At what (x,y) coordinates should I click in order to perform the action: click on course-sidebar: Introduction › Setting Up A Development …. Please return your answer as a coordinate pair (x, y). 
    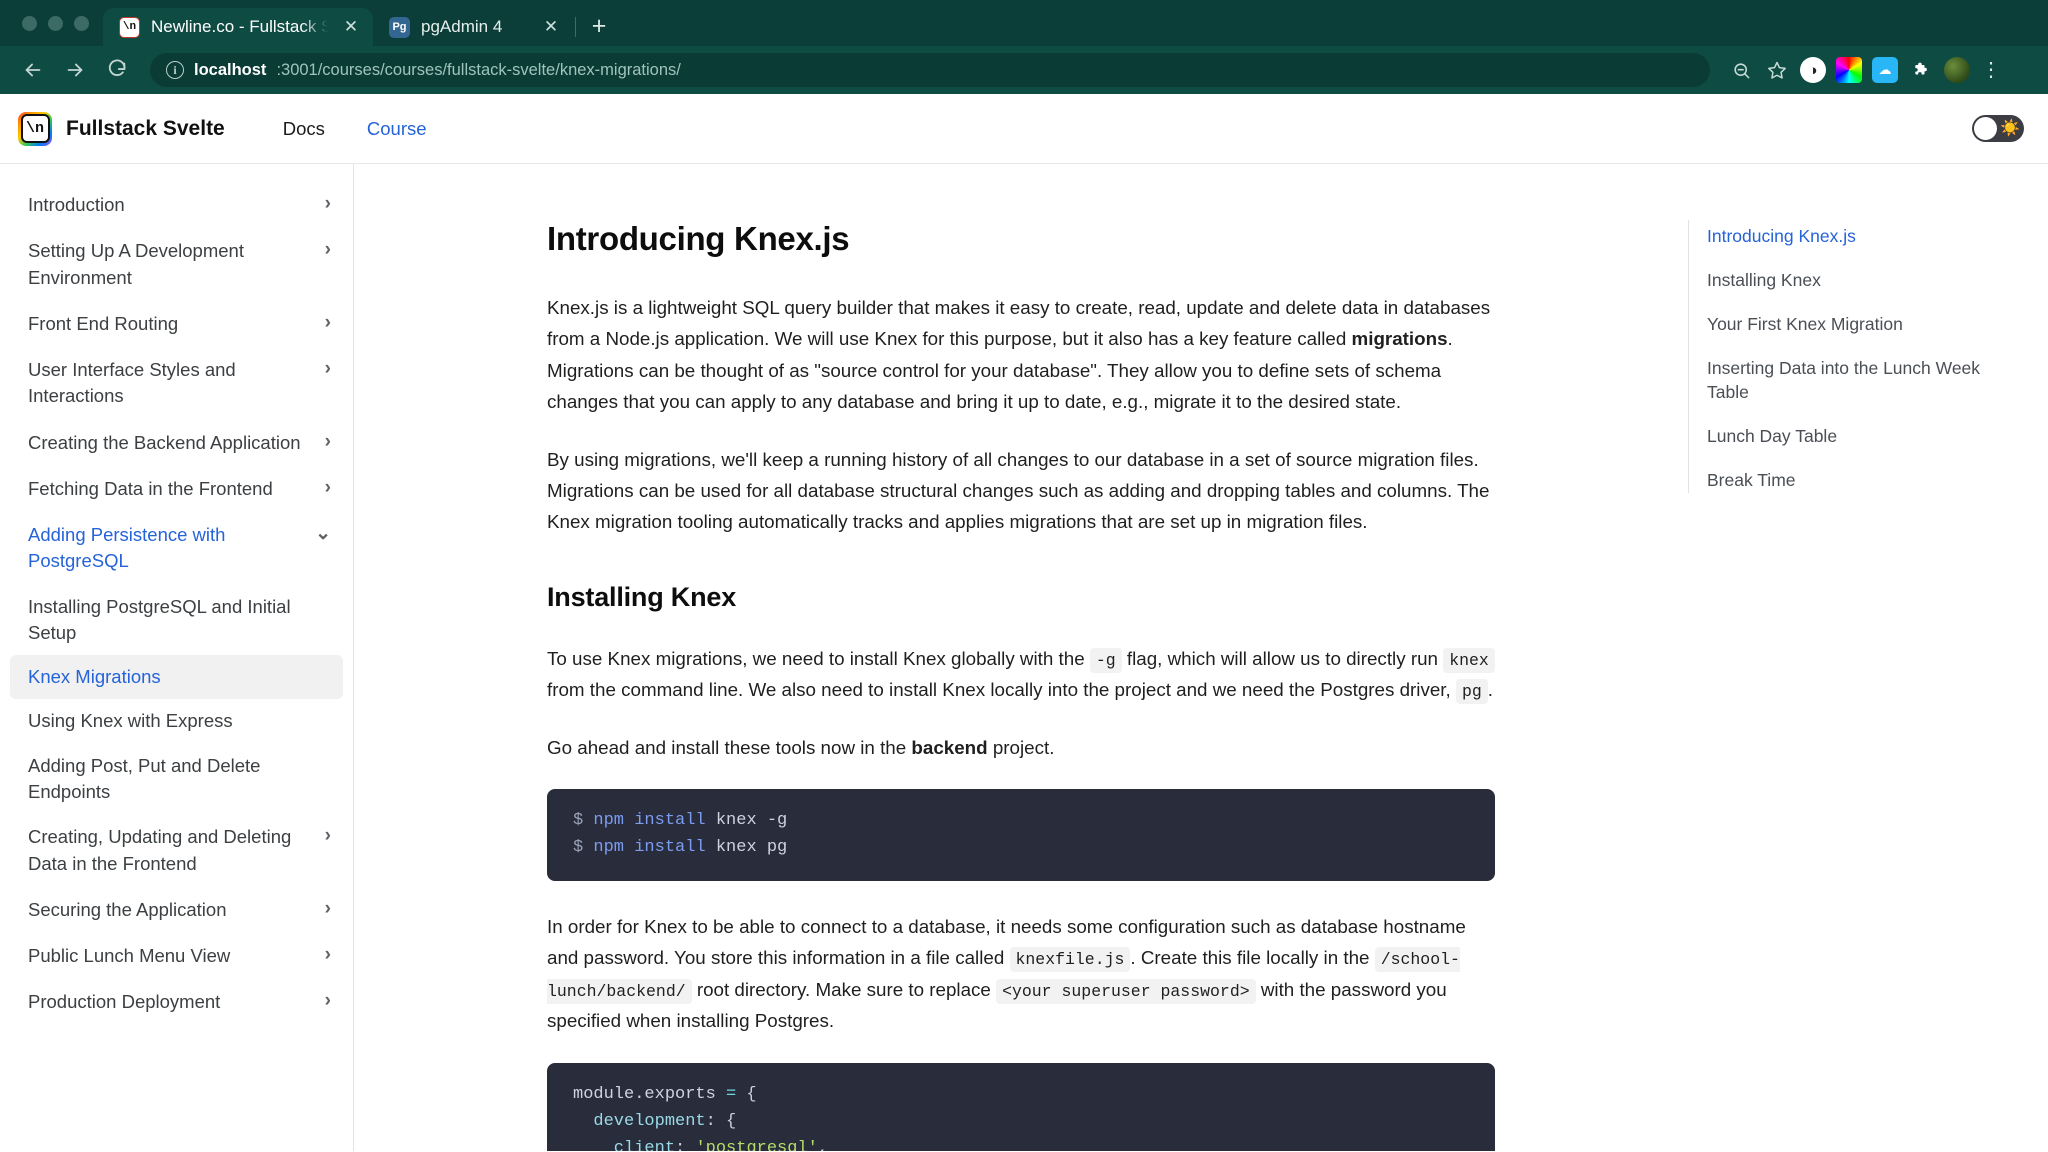
    Looking at the image, I should click on (177, 657).